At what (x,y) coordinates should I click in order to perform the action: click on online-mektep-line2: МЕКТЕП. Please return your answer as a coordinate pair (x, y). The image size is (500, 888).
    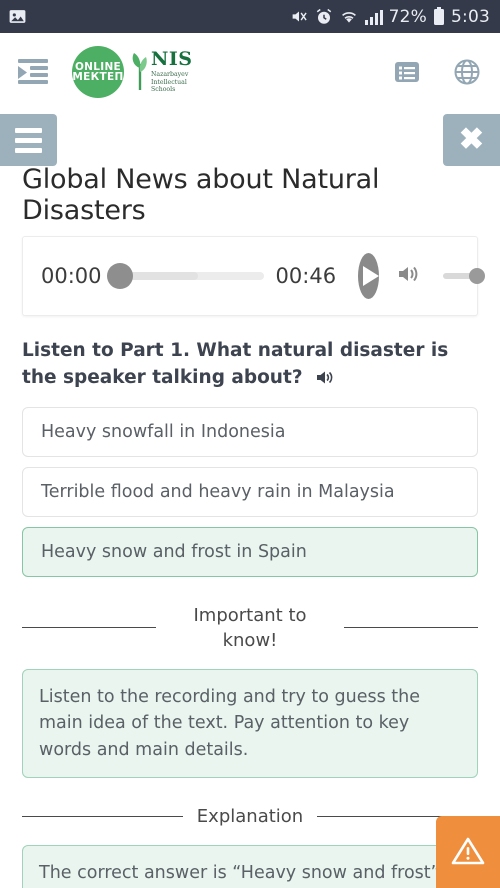
    Looking at the image, I should click on (98, 77).